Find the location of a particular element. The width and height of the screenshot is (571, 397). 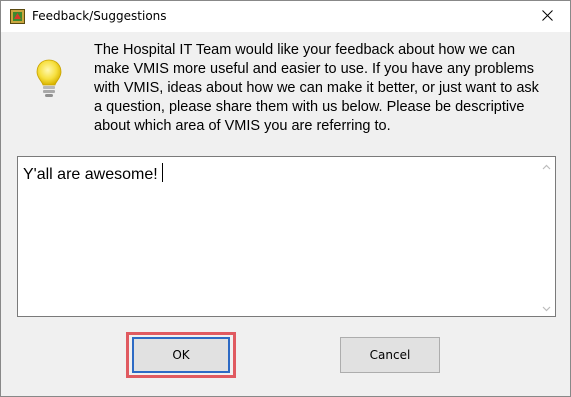

text-caret is located at coordinates (162, 172).